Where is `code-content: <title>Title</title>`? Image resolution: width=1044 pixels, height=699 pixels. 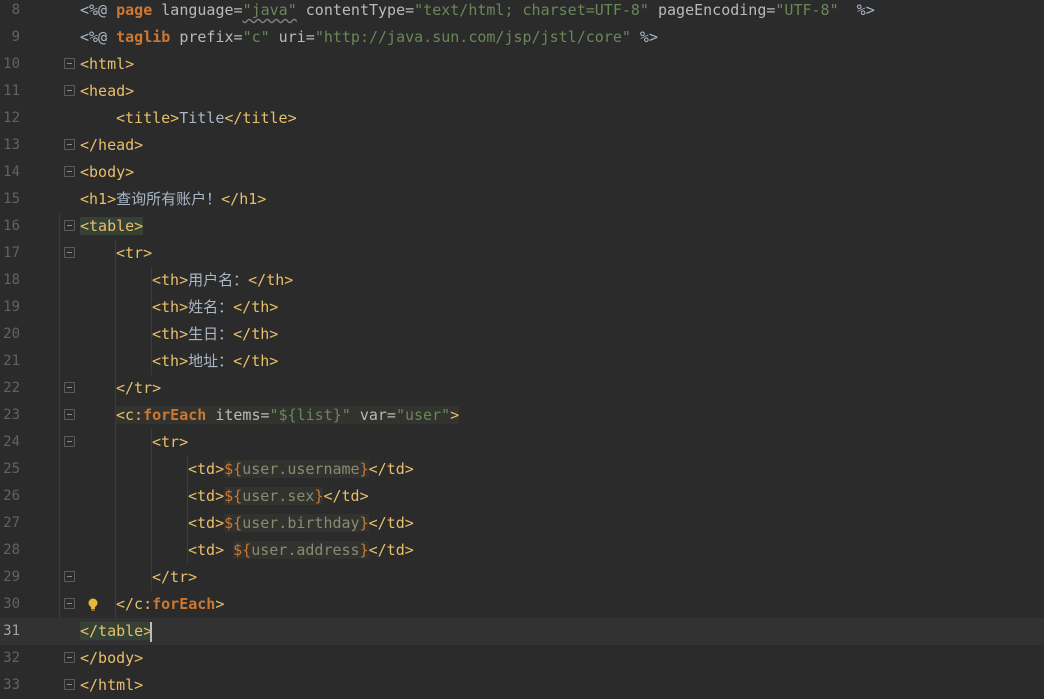 code-content: <title>Title</title> is located at coordinates (206, 118).